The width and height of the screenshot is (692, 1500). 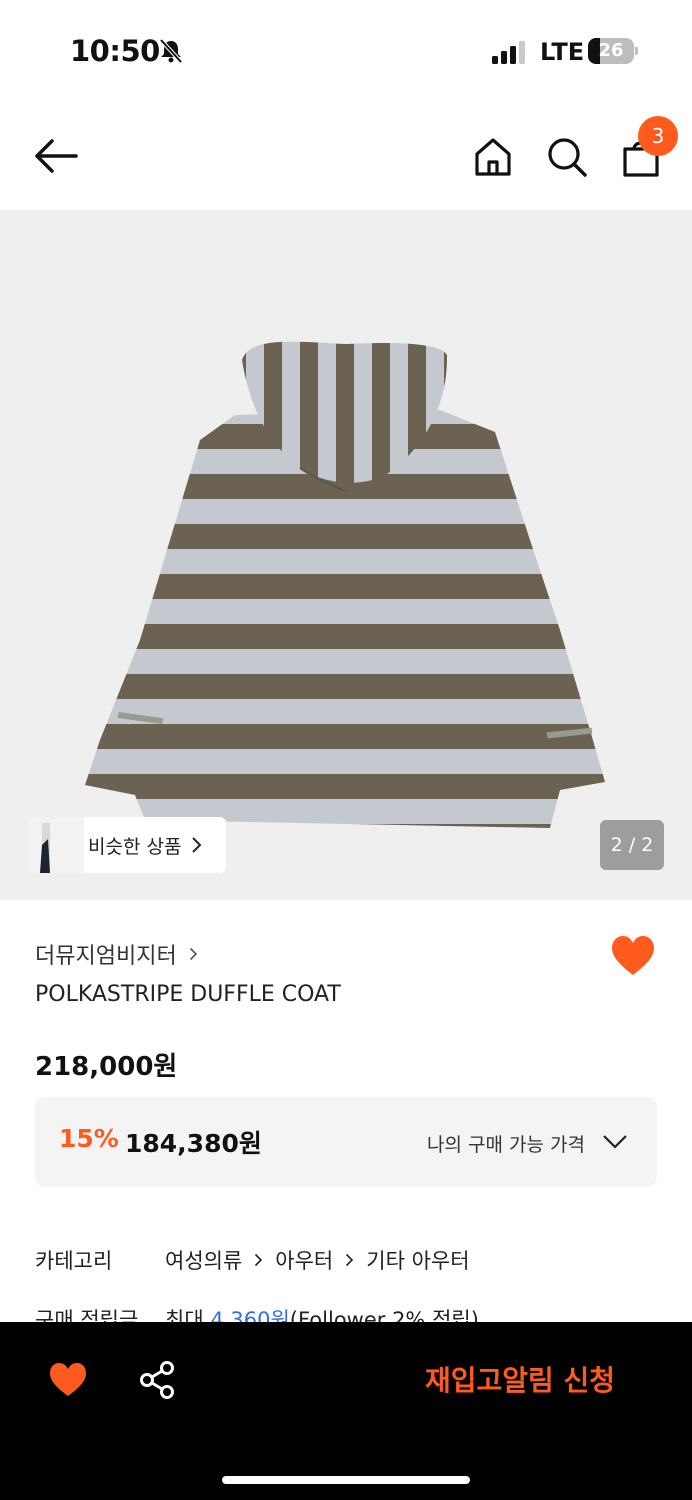 What do you see at coordinates (304, 1260) in the screenshot?
I see `category-item: 아우터` at bounding box center [304, 1260].